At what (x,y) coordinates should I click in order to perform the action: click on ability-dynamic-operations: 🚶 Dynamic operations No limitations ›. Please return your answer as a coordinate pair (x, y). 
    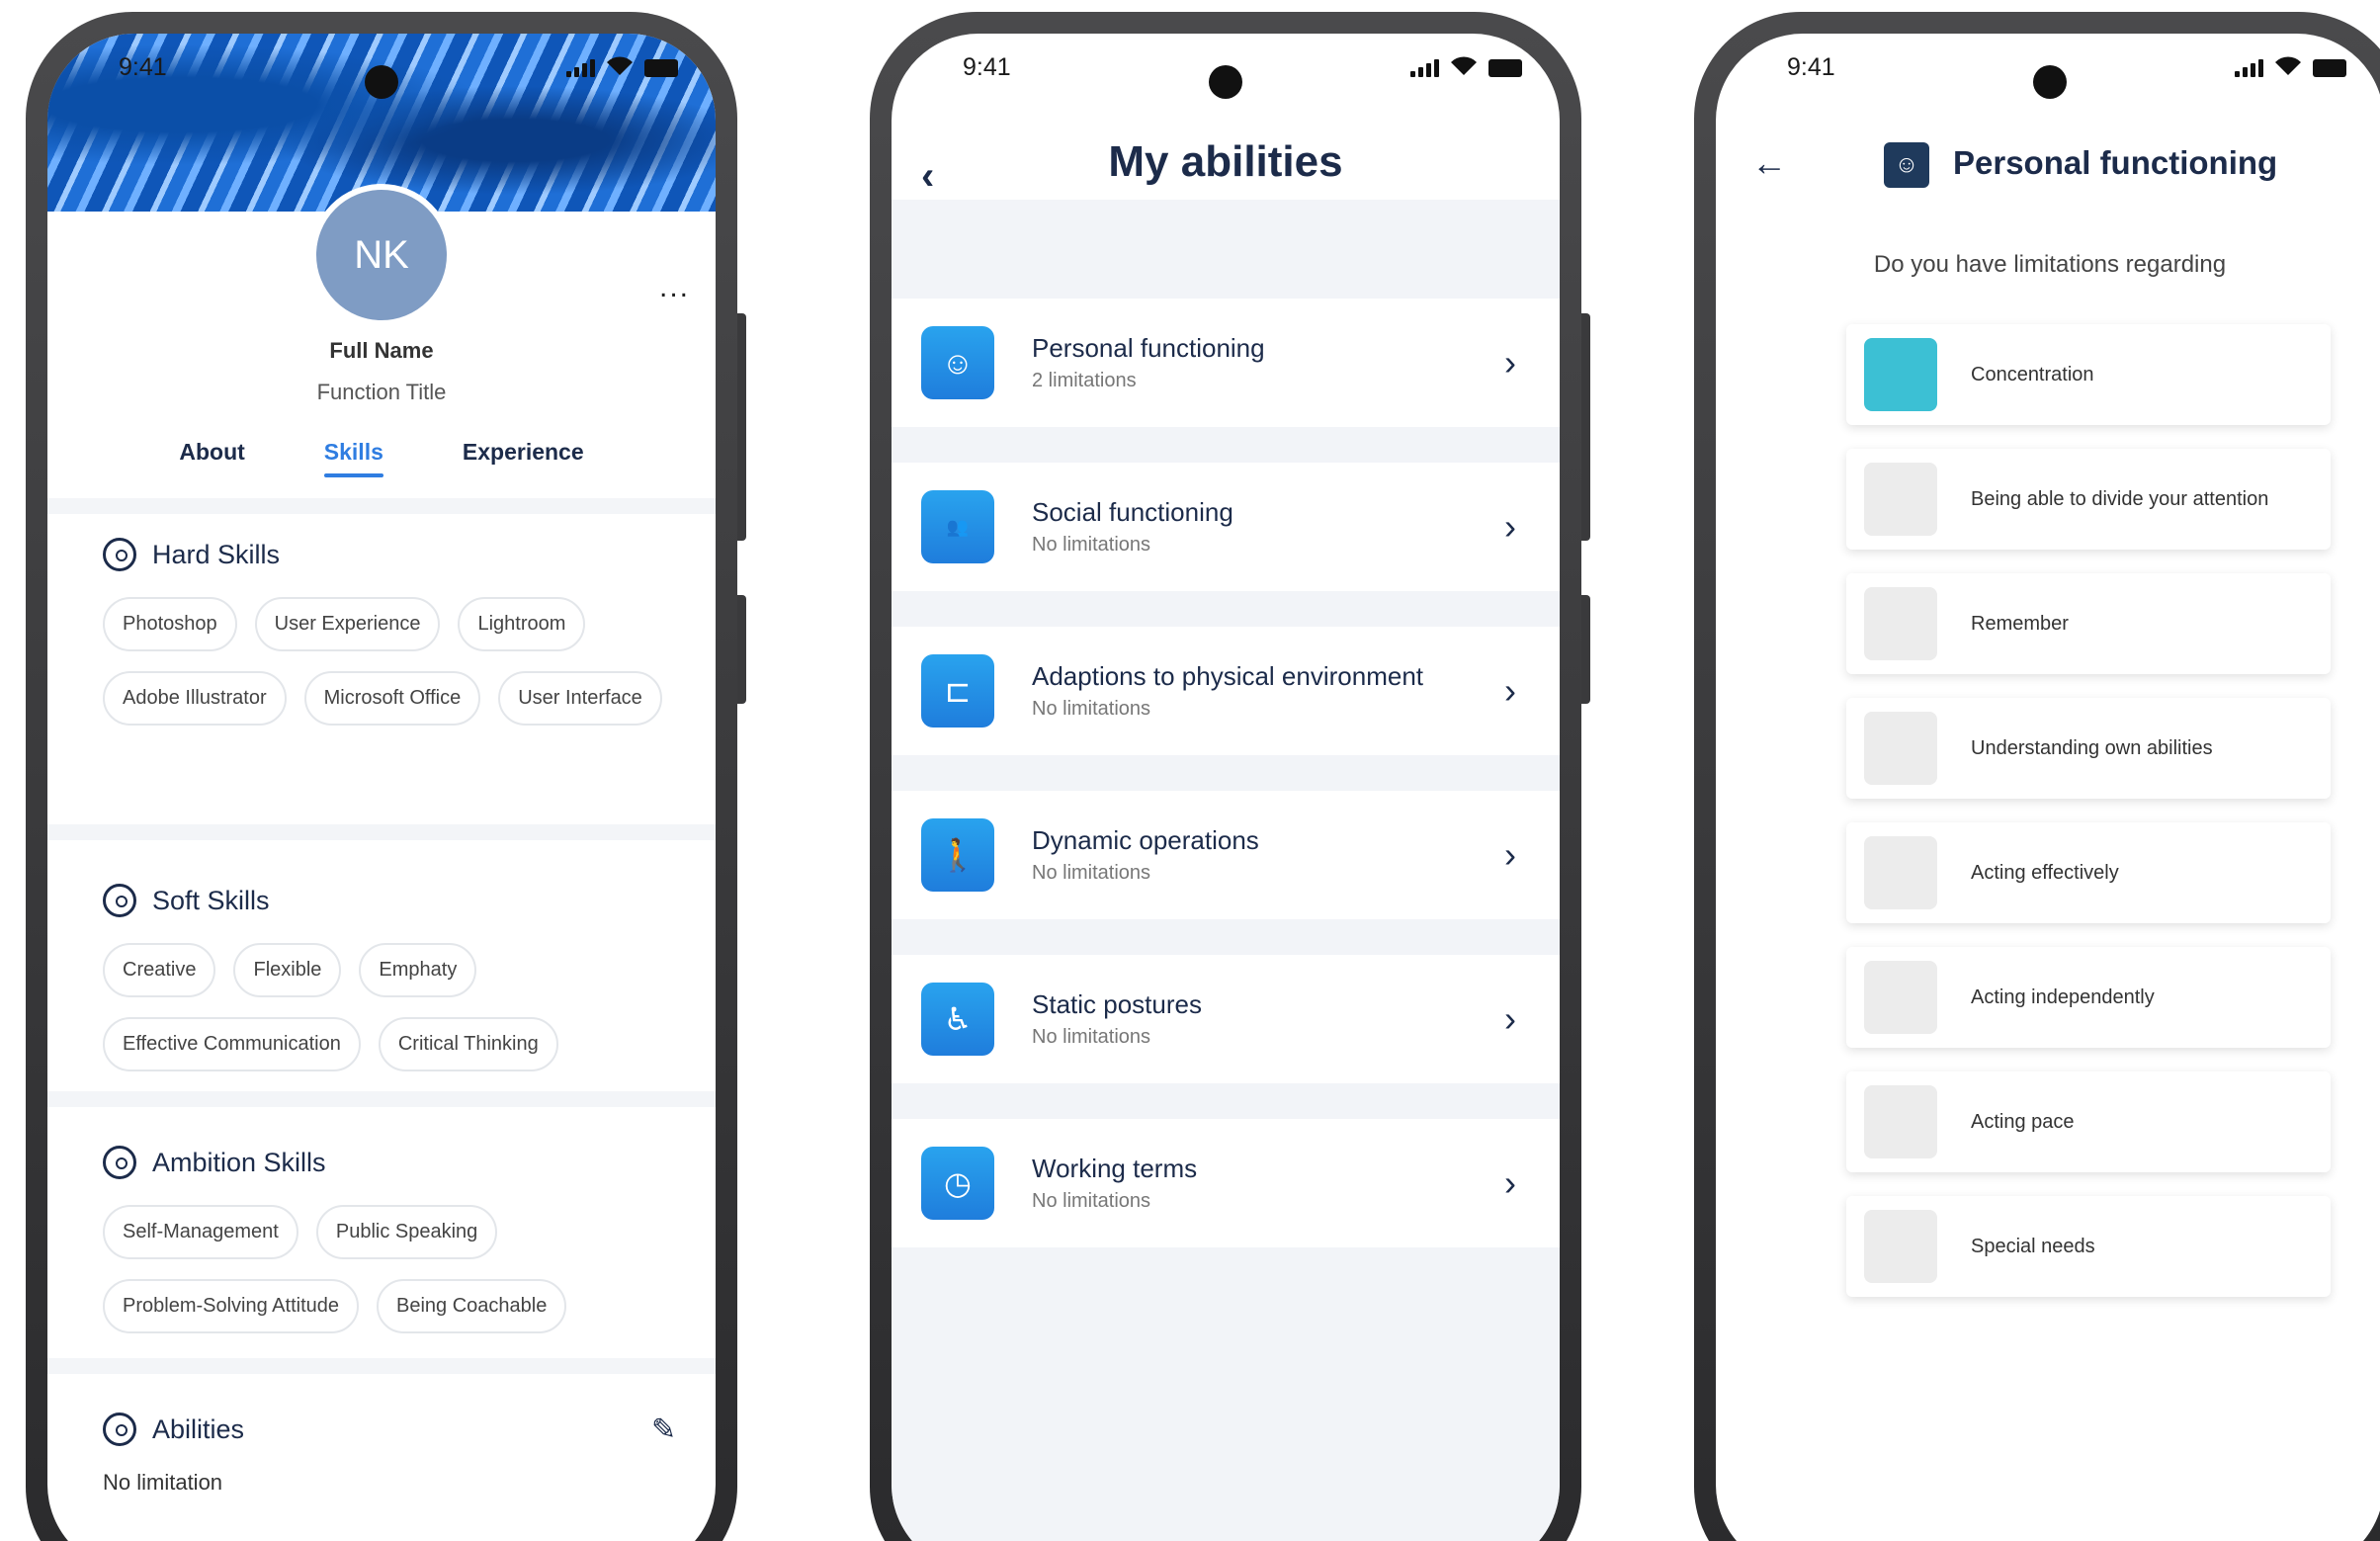
    Looking at the image, I should click on (1226, 855).